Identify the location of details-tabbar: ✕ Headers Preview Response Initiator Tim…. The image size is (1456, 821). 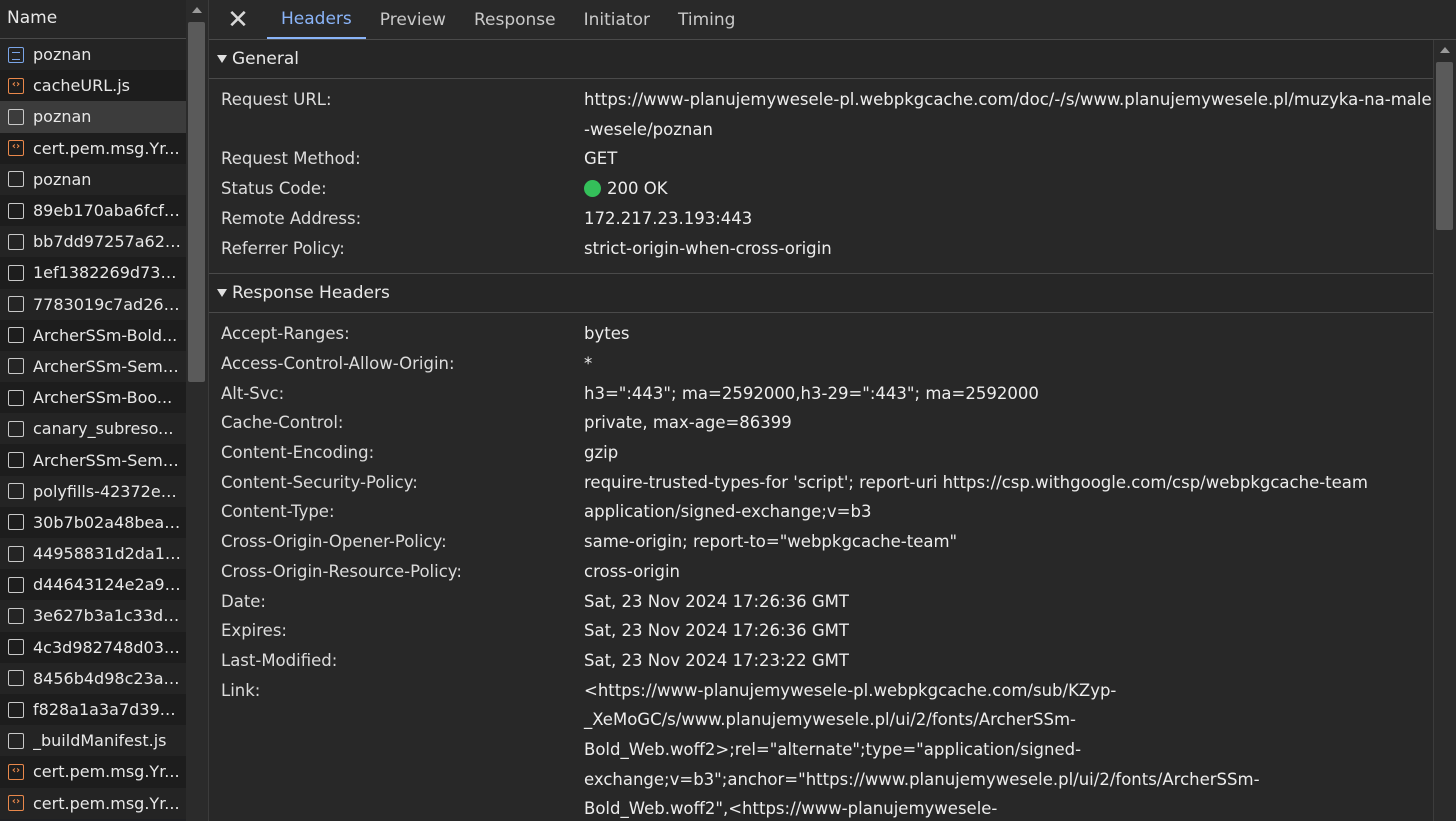
(832, 20).